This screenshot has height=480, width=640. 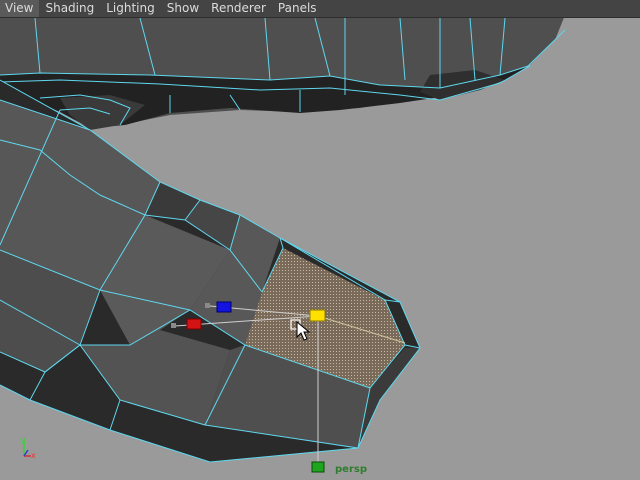 What do you see at coordinates (33, 455) in the screenshot?
I see `axis-x-label: x` at bounding box center [33, 455].